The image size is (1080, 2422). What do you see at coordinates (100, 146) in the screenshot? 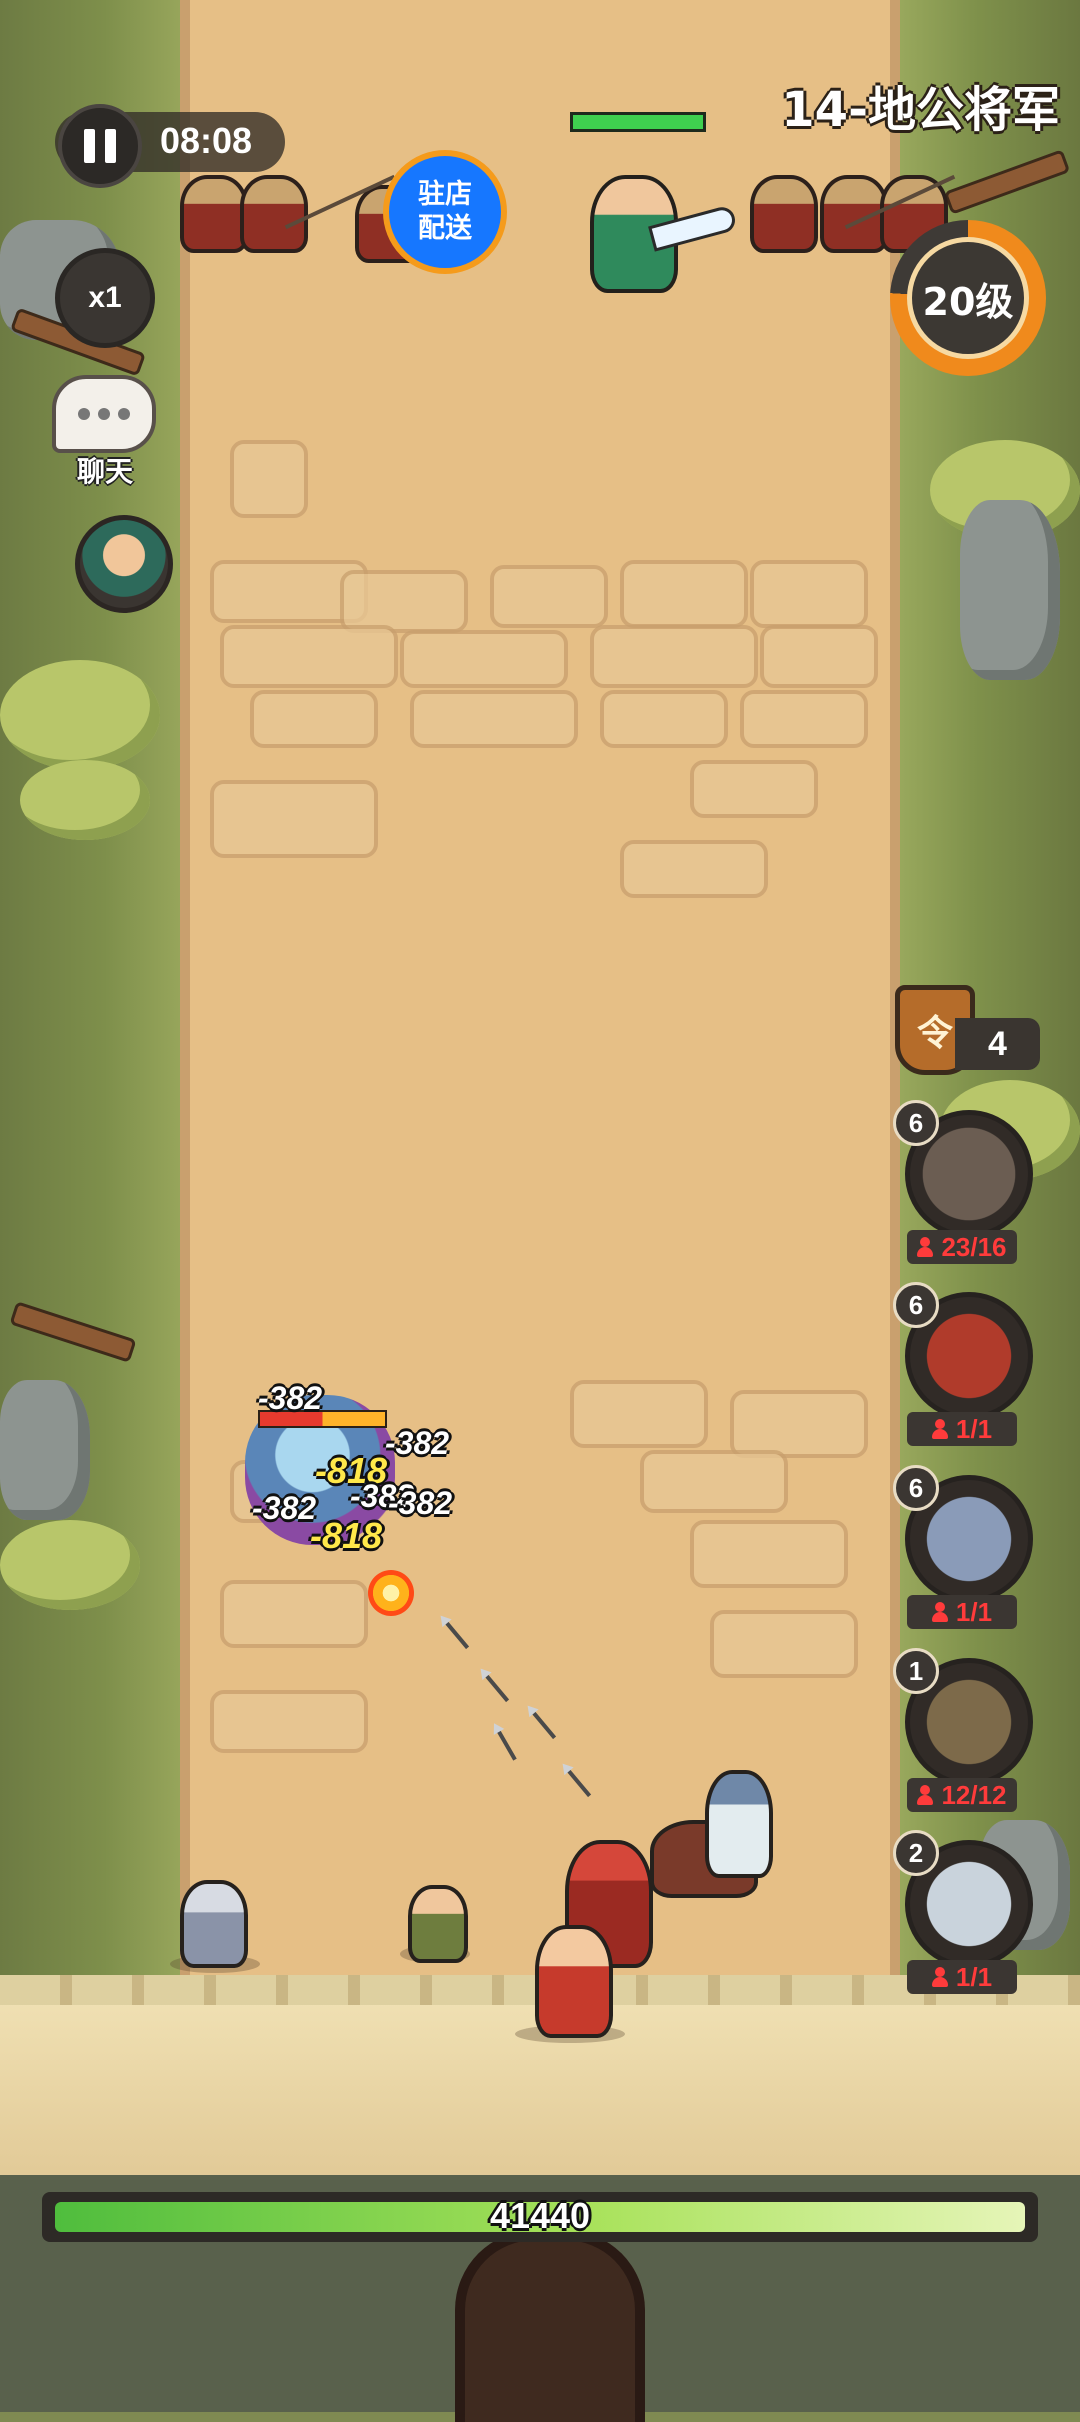
I see `pause-button` at bounding box center [100, 146].